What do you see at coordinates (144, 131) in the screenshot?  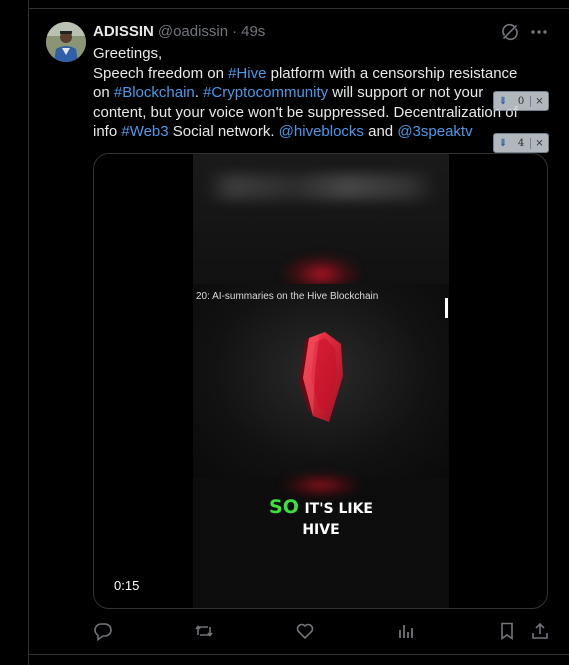 I see `hashtag-link: #Web3` at bounding box center [144, 131].